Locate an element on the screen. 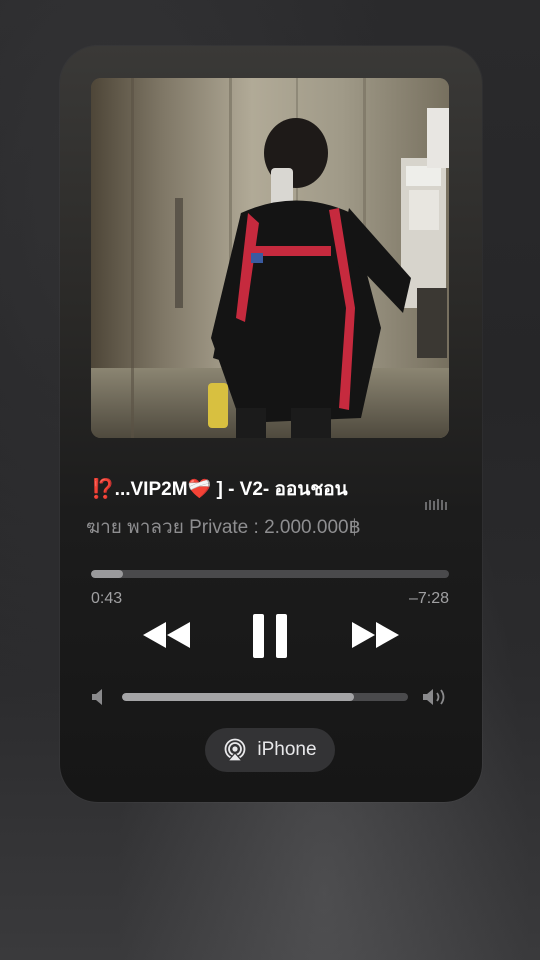 This screenshot has height=960, width=540. airplay-output-button: iPhone is located at coordinates (270, 750).